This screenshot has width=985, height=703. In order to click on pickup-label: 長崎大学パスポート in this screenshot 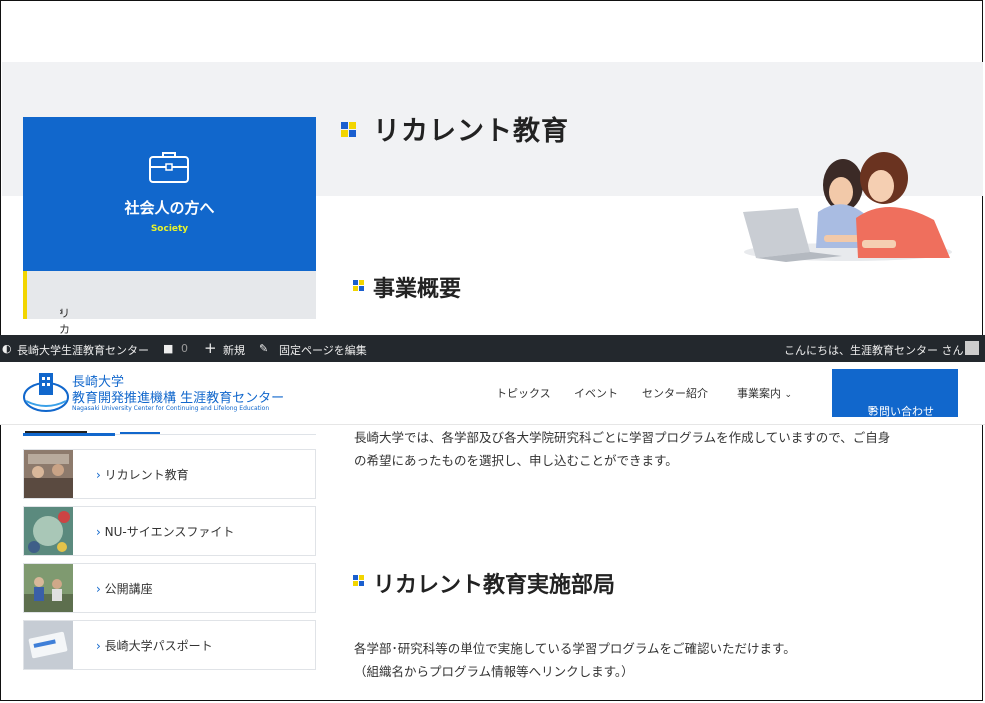, I will do `click(158, 646)`.